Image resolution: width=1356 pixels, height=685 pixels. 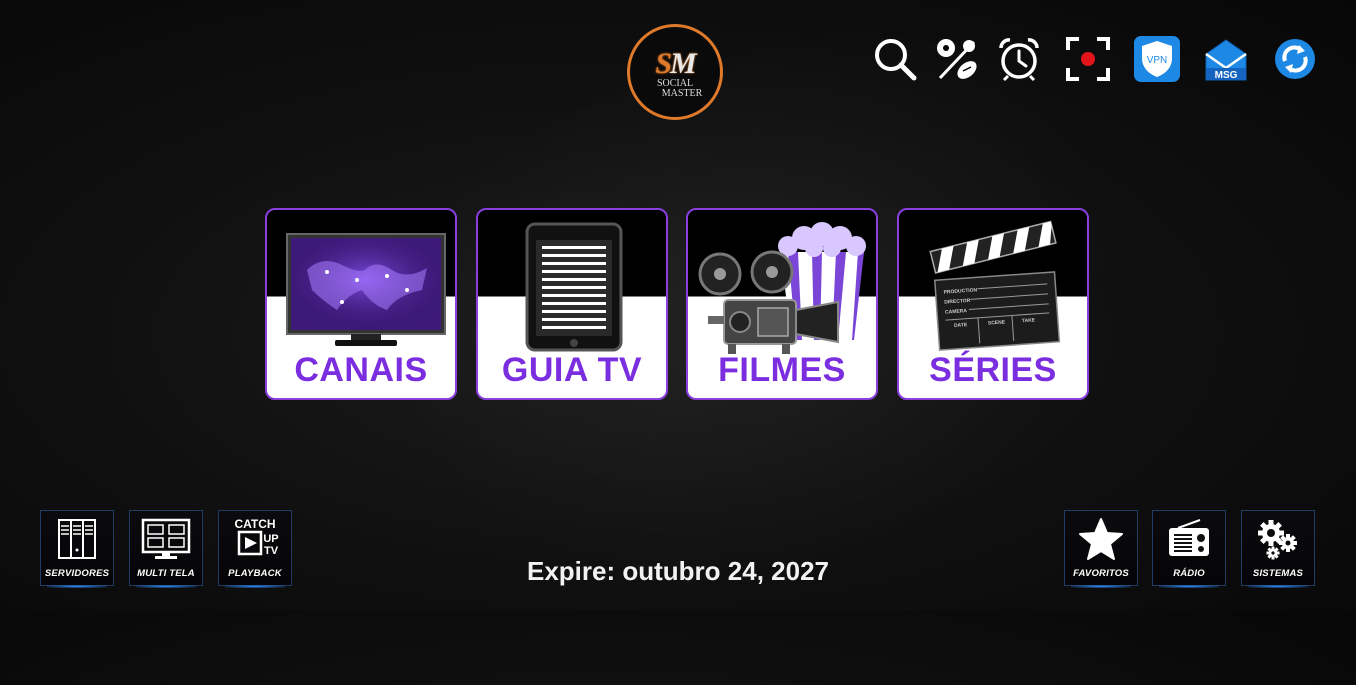 I want to click on tile-filmes: FILMES, so click(x=782, y=304).